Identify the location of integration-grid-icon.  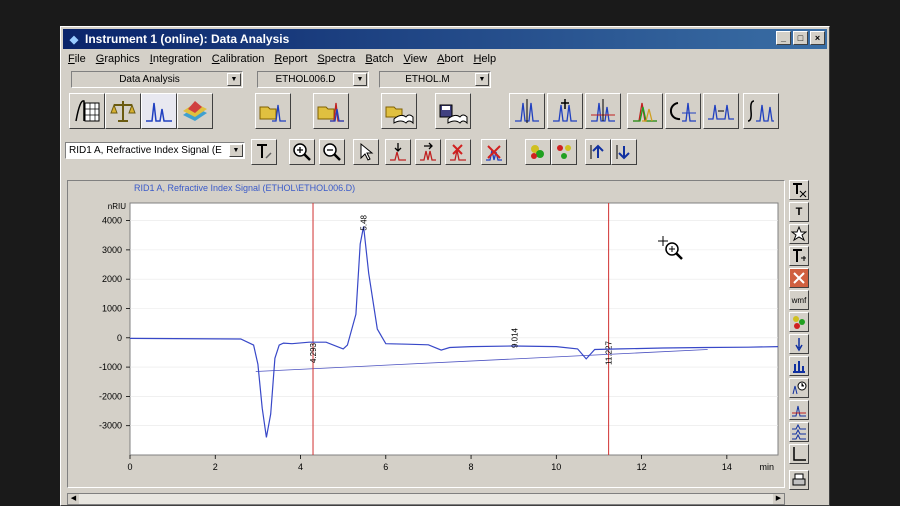
(87, 111).